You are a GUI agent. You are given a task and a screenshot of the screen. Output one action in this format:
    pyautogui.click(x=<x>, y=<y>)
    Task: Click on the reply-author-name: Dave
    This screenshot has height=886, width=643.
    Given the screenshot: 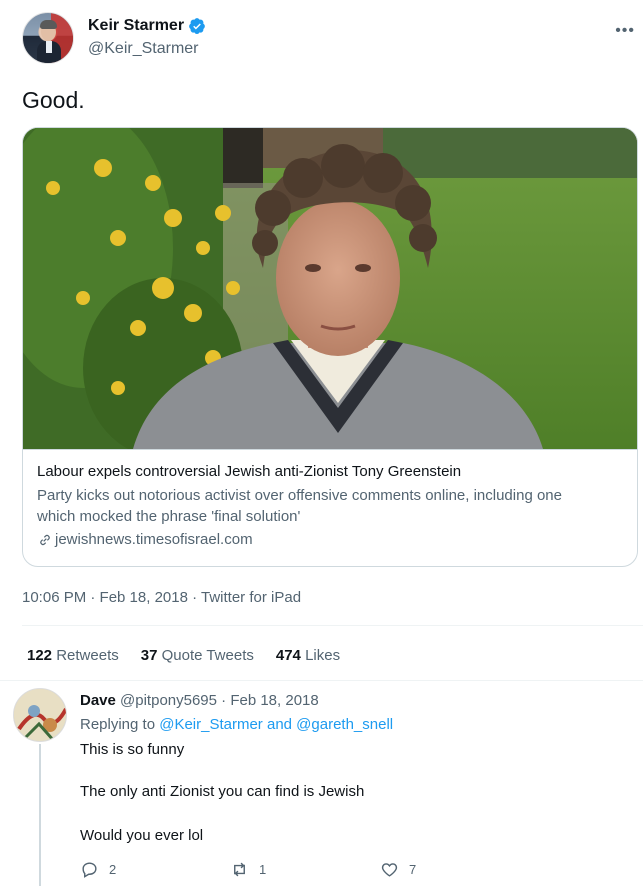 What is the action you would take?
    pyautogui.click(x=98, y=700)
    